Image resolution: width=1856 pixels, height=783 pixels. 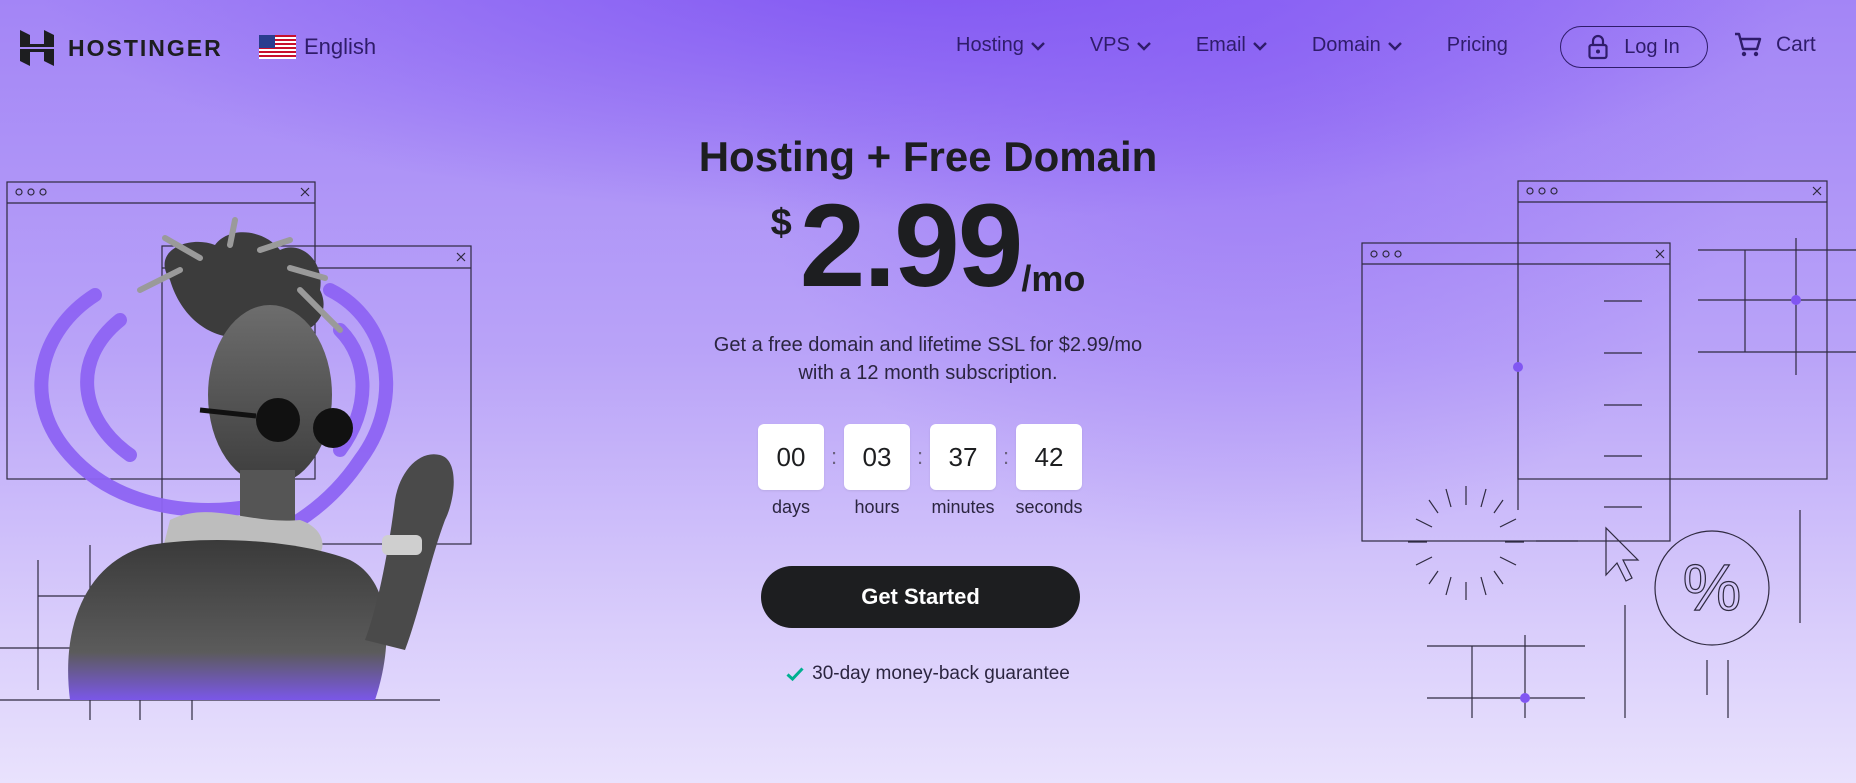 What do you see at coordinates (1346, 45) in the screenshot?
I see `nav-item-label: Domain` at bounding box center [1346, 45].